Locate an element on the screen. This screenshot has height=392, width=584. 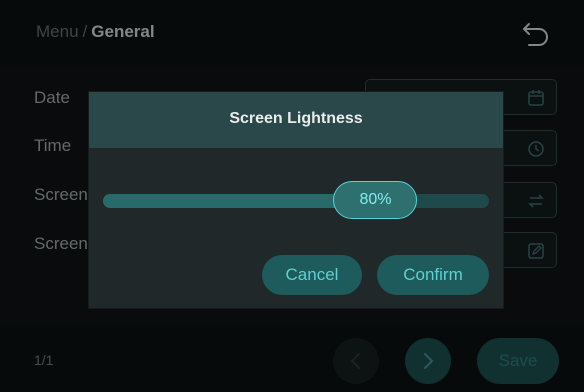
dialog-title: Screen Lightness is located at coordinates (296, 118).